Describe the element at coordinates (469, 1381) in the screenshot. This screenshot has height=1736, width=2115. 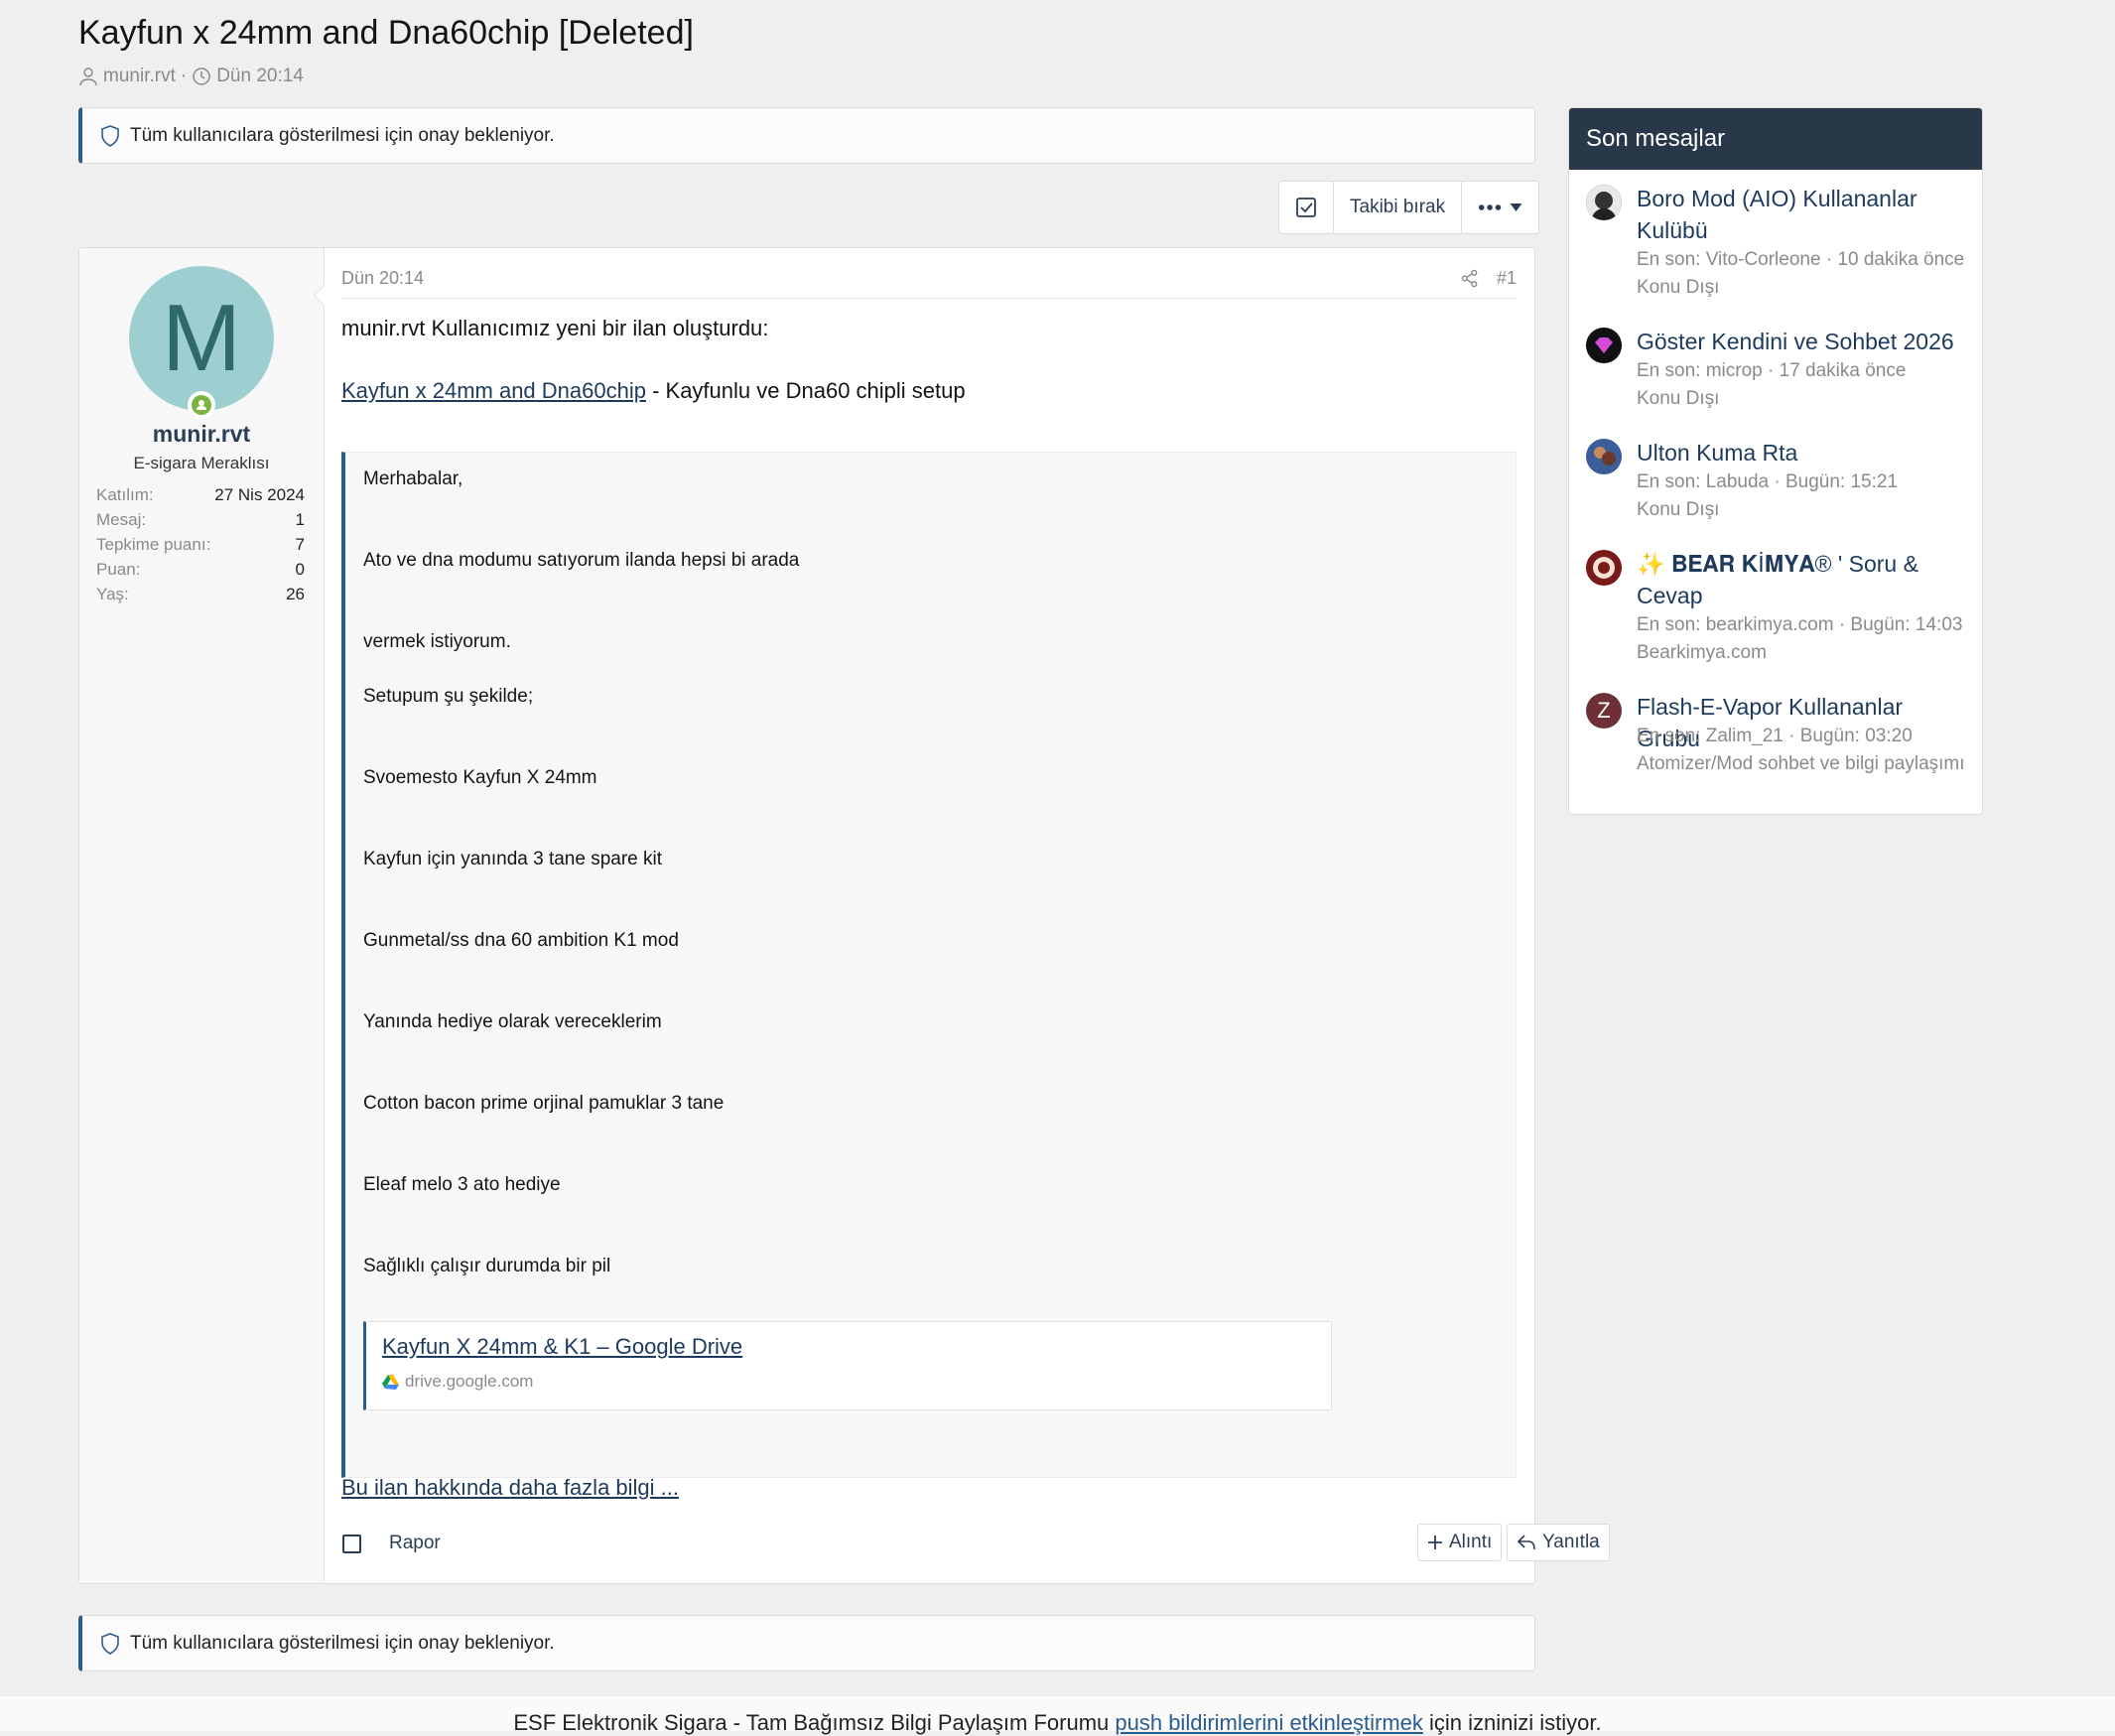
I see `embed-domain: drive.google.com` at that location.